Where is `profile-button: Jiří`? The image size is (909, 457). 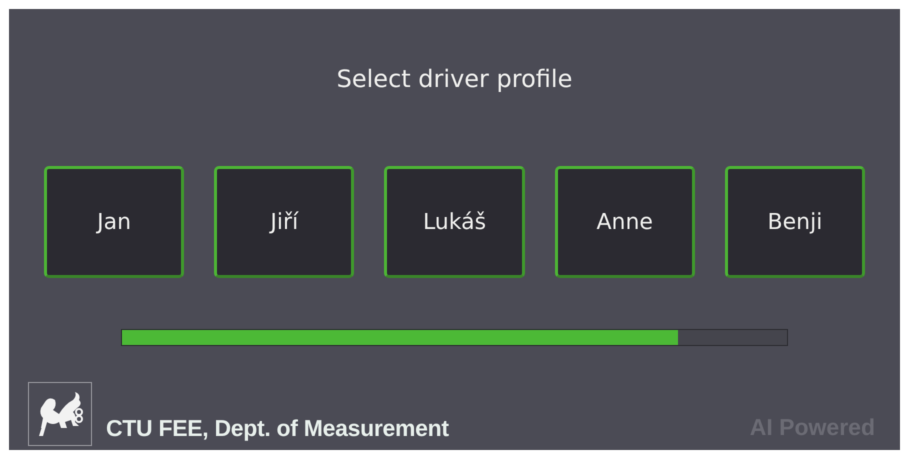
profile-button: Jiří is located at coordinates (284, 222).